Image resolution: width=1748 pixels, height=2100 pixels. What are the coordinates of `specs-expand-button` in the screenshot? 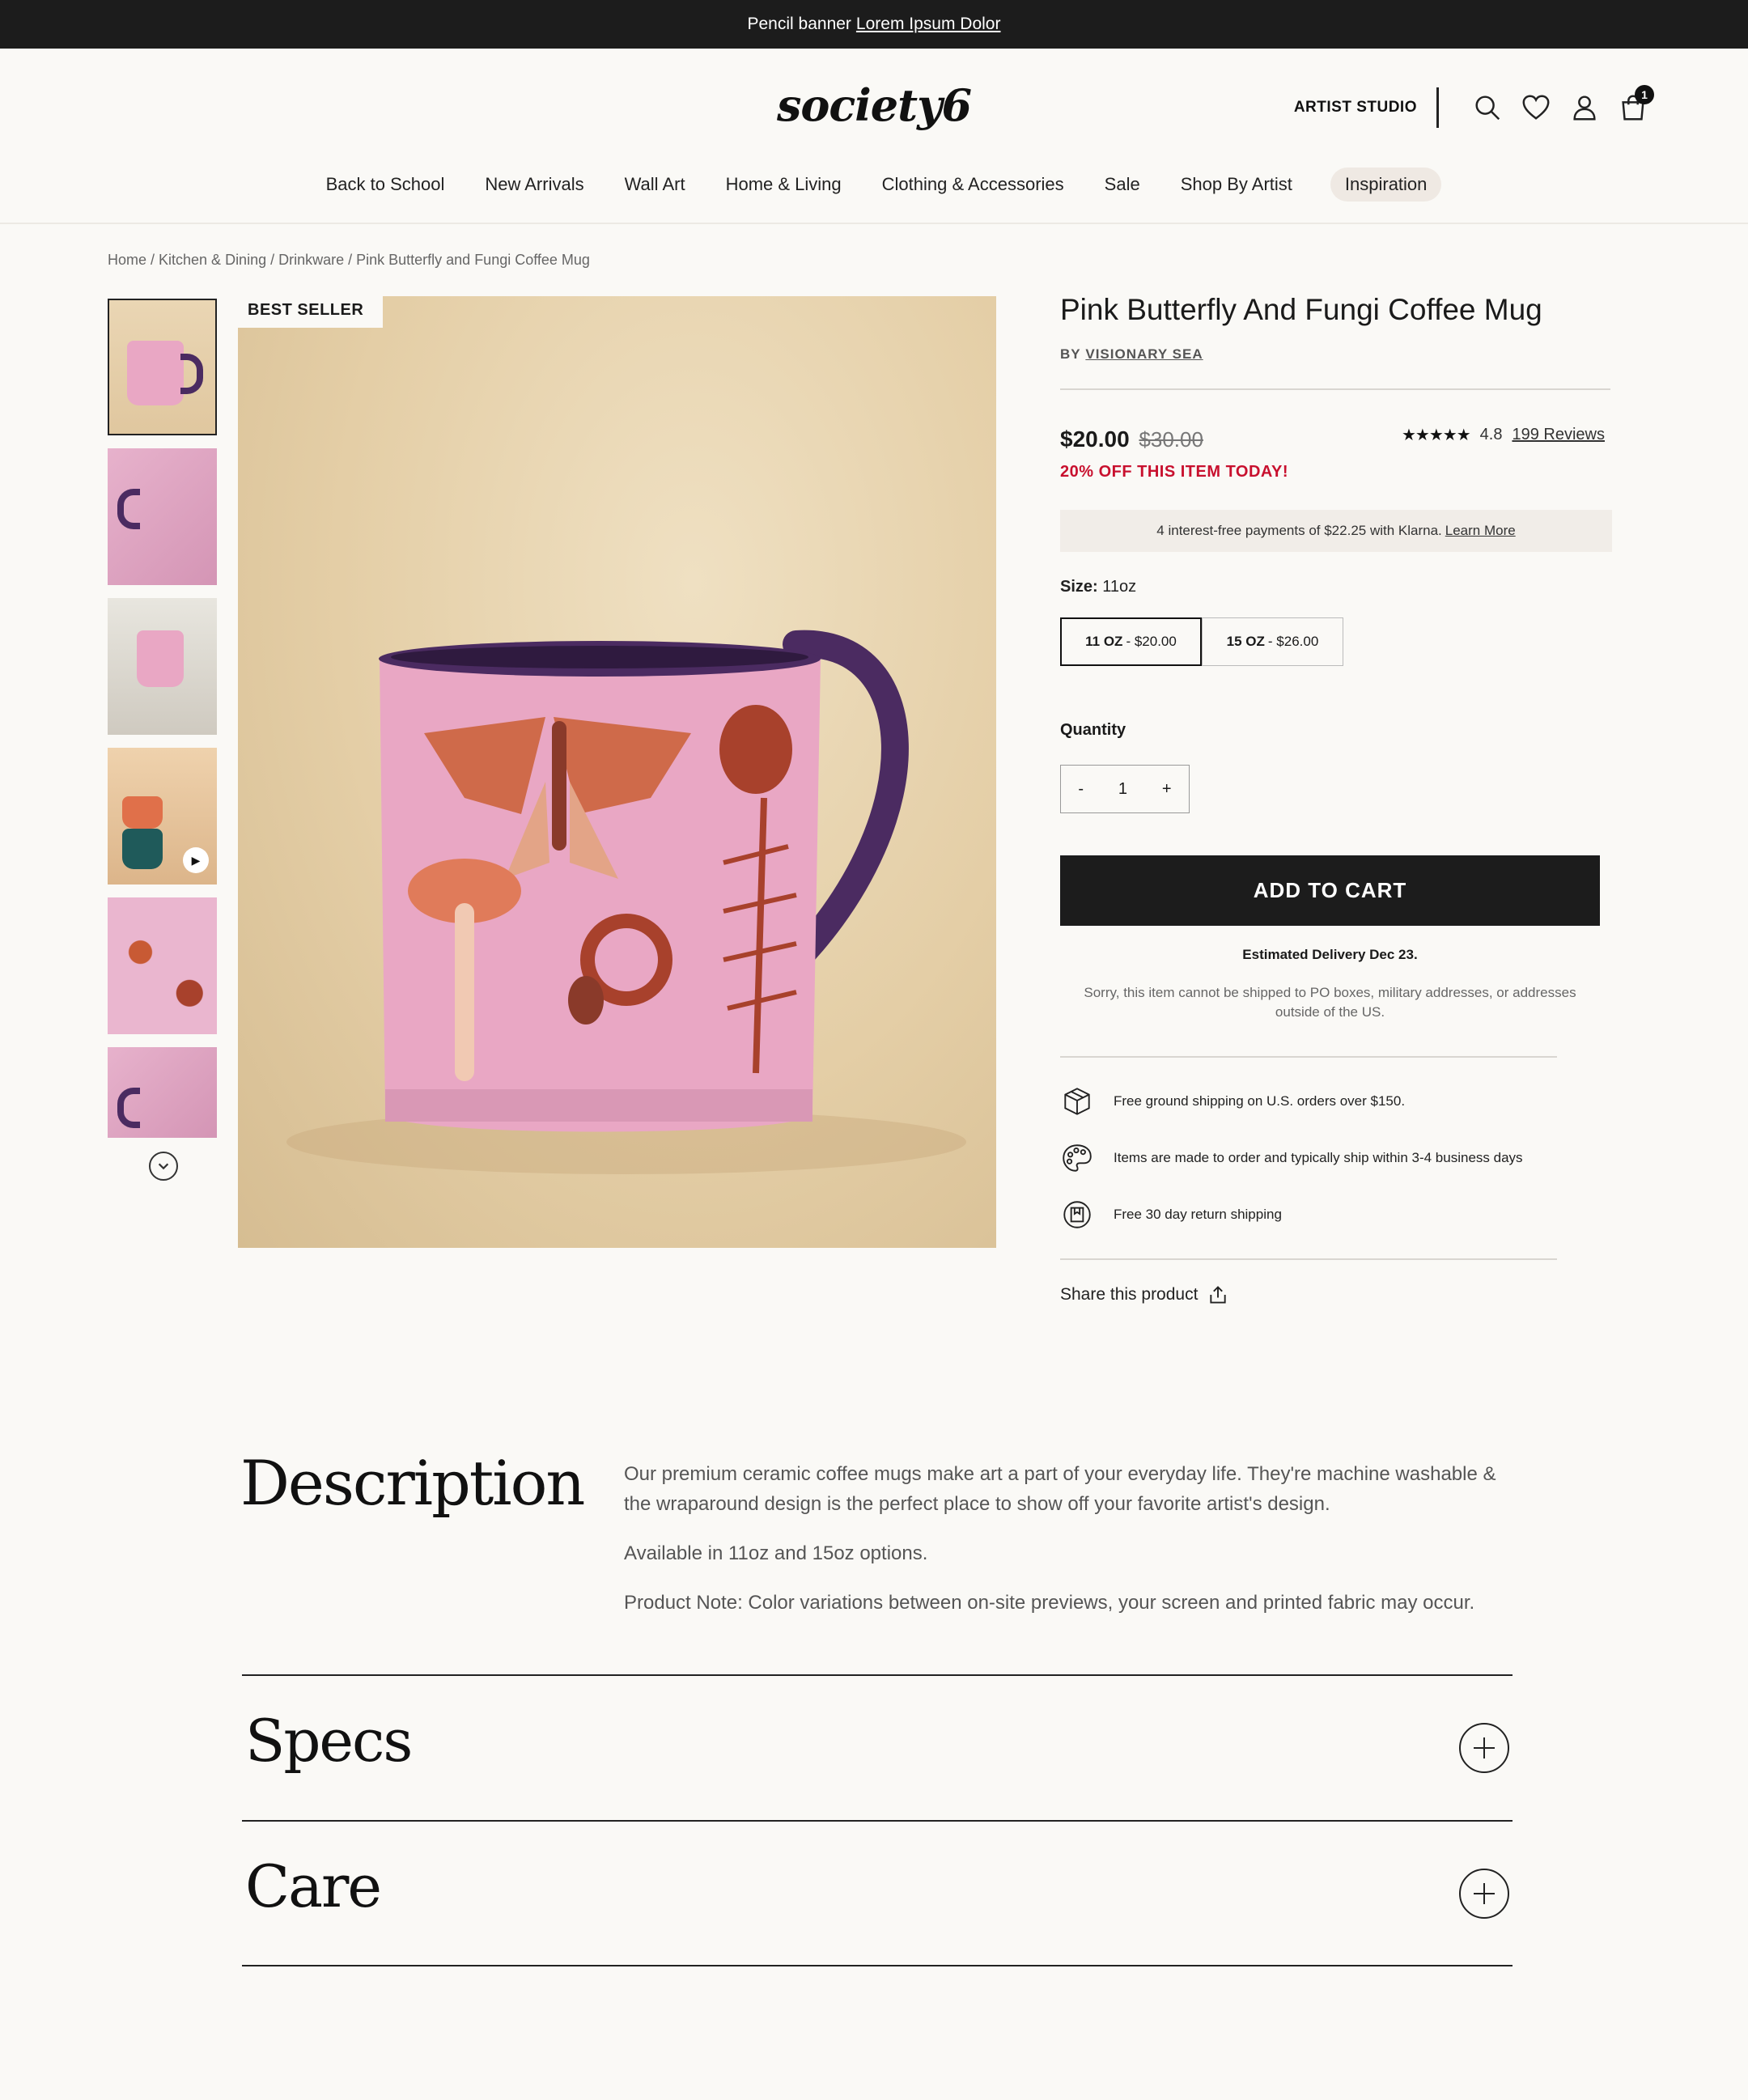 It's located at (1484, 1748).